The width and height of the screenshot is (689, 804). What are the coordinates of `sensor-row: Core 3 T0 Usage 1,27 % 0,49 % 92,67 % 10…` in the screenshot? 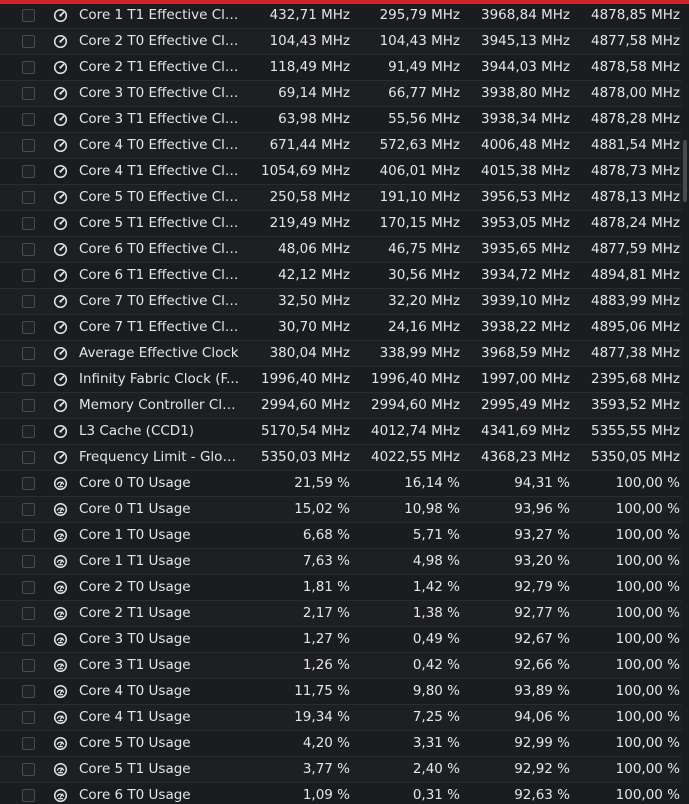 It's located at (341, 640).